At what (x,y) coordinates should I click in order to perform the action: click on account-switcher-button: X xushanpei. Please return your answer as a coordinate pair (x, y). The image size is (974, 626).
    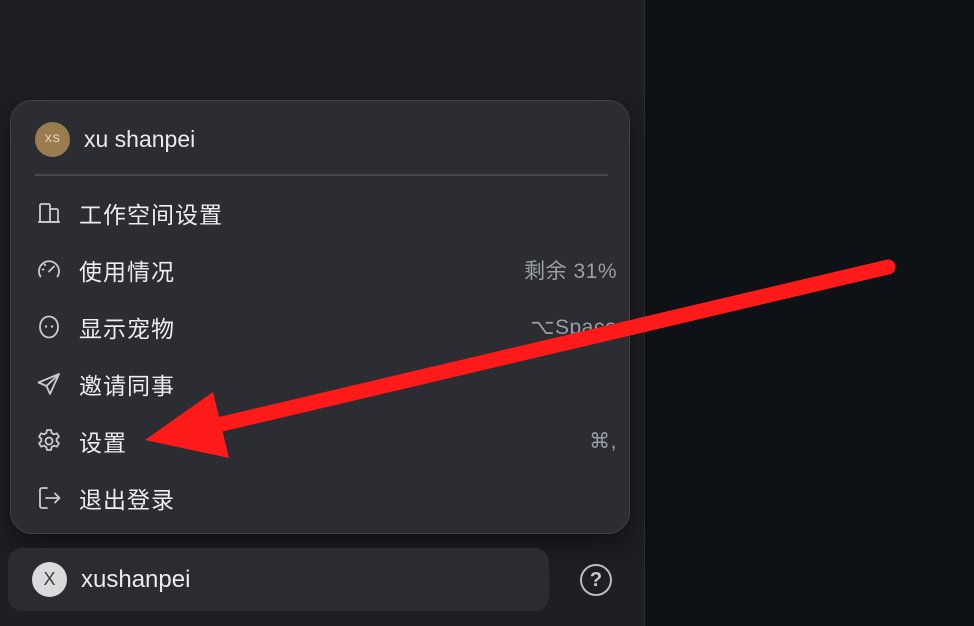
    Looking at the image, I should click on (278, 579).